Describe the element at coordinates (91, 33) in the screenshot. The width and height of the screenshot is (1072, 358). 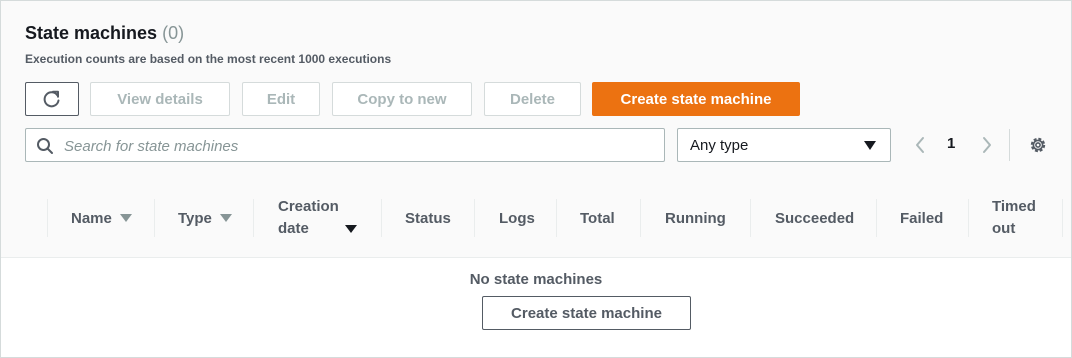
I see `title-text: State machines` at that location.